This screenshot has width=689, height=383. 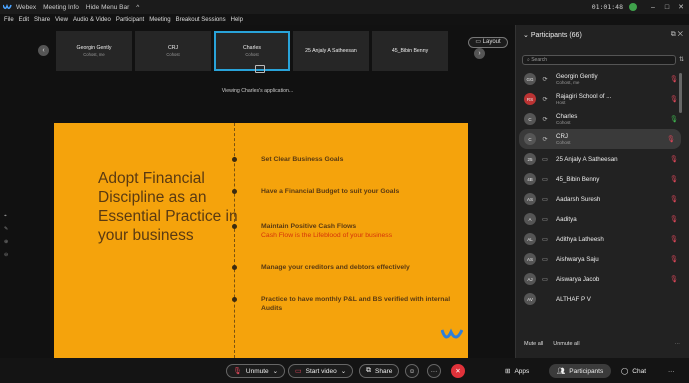 I want to click on device-icon: ⟳, so click(x=545, y=139).